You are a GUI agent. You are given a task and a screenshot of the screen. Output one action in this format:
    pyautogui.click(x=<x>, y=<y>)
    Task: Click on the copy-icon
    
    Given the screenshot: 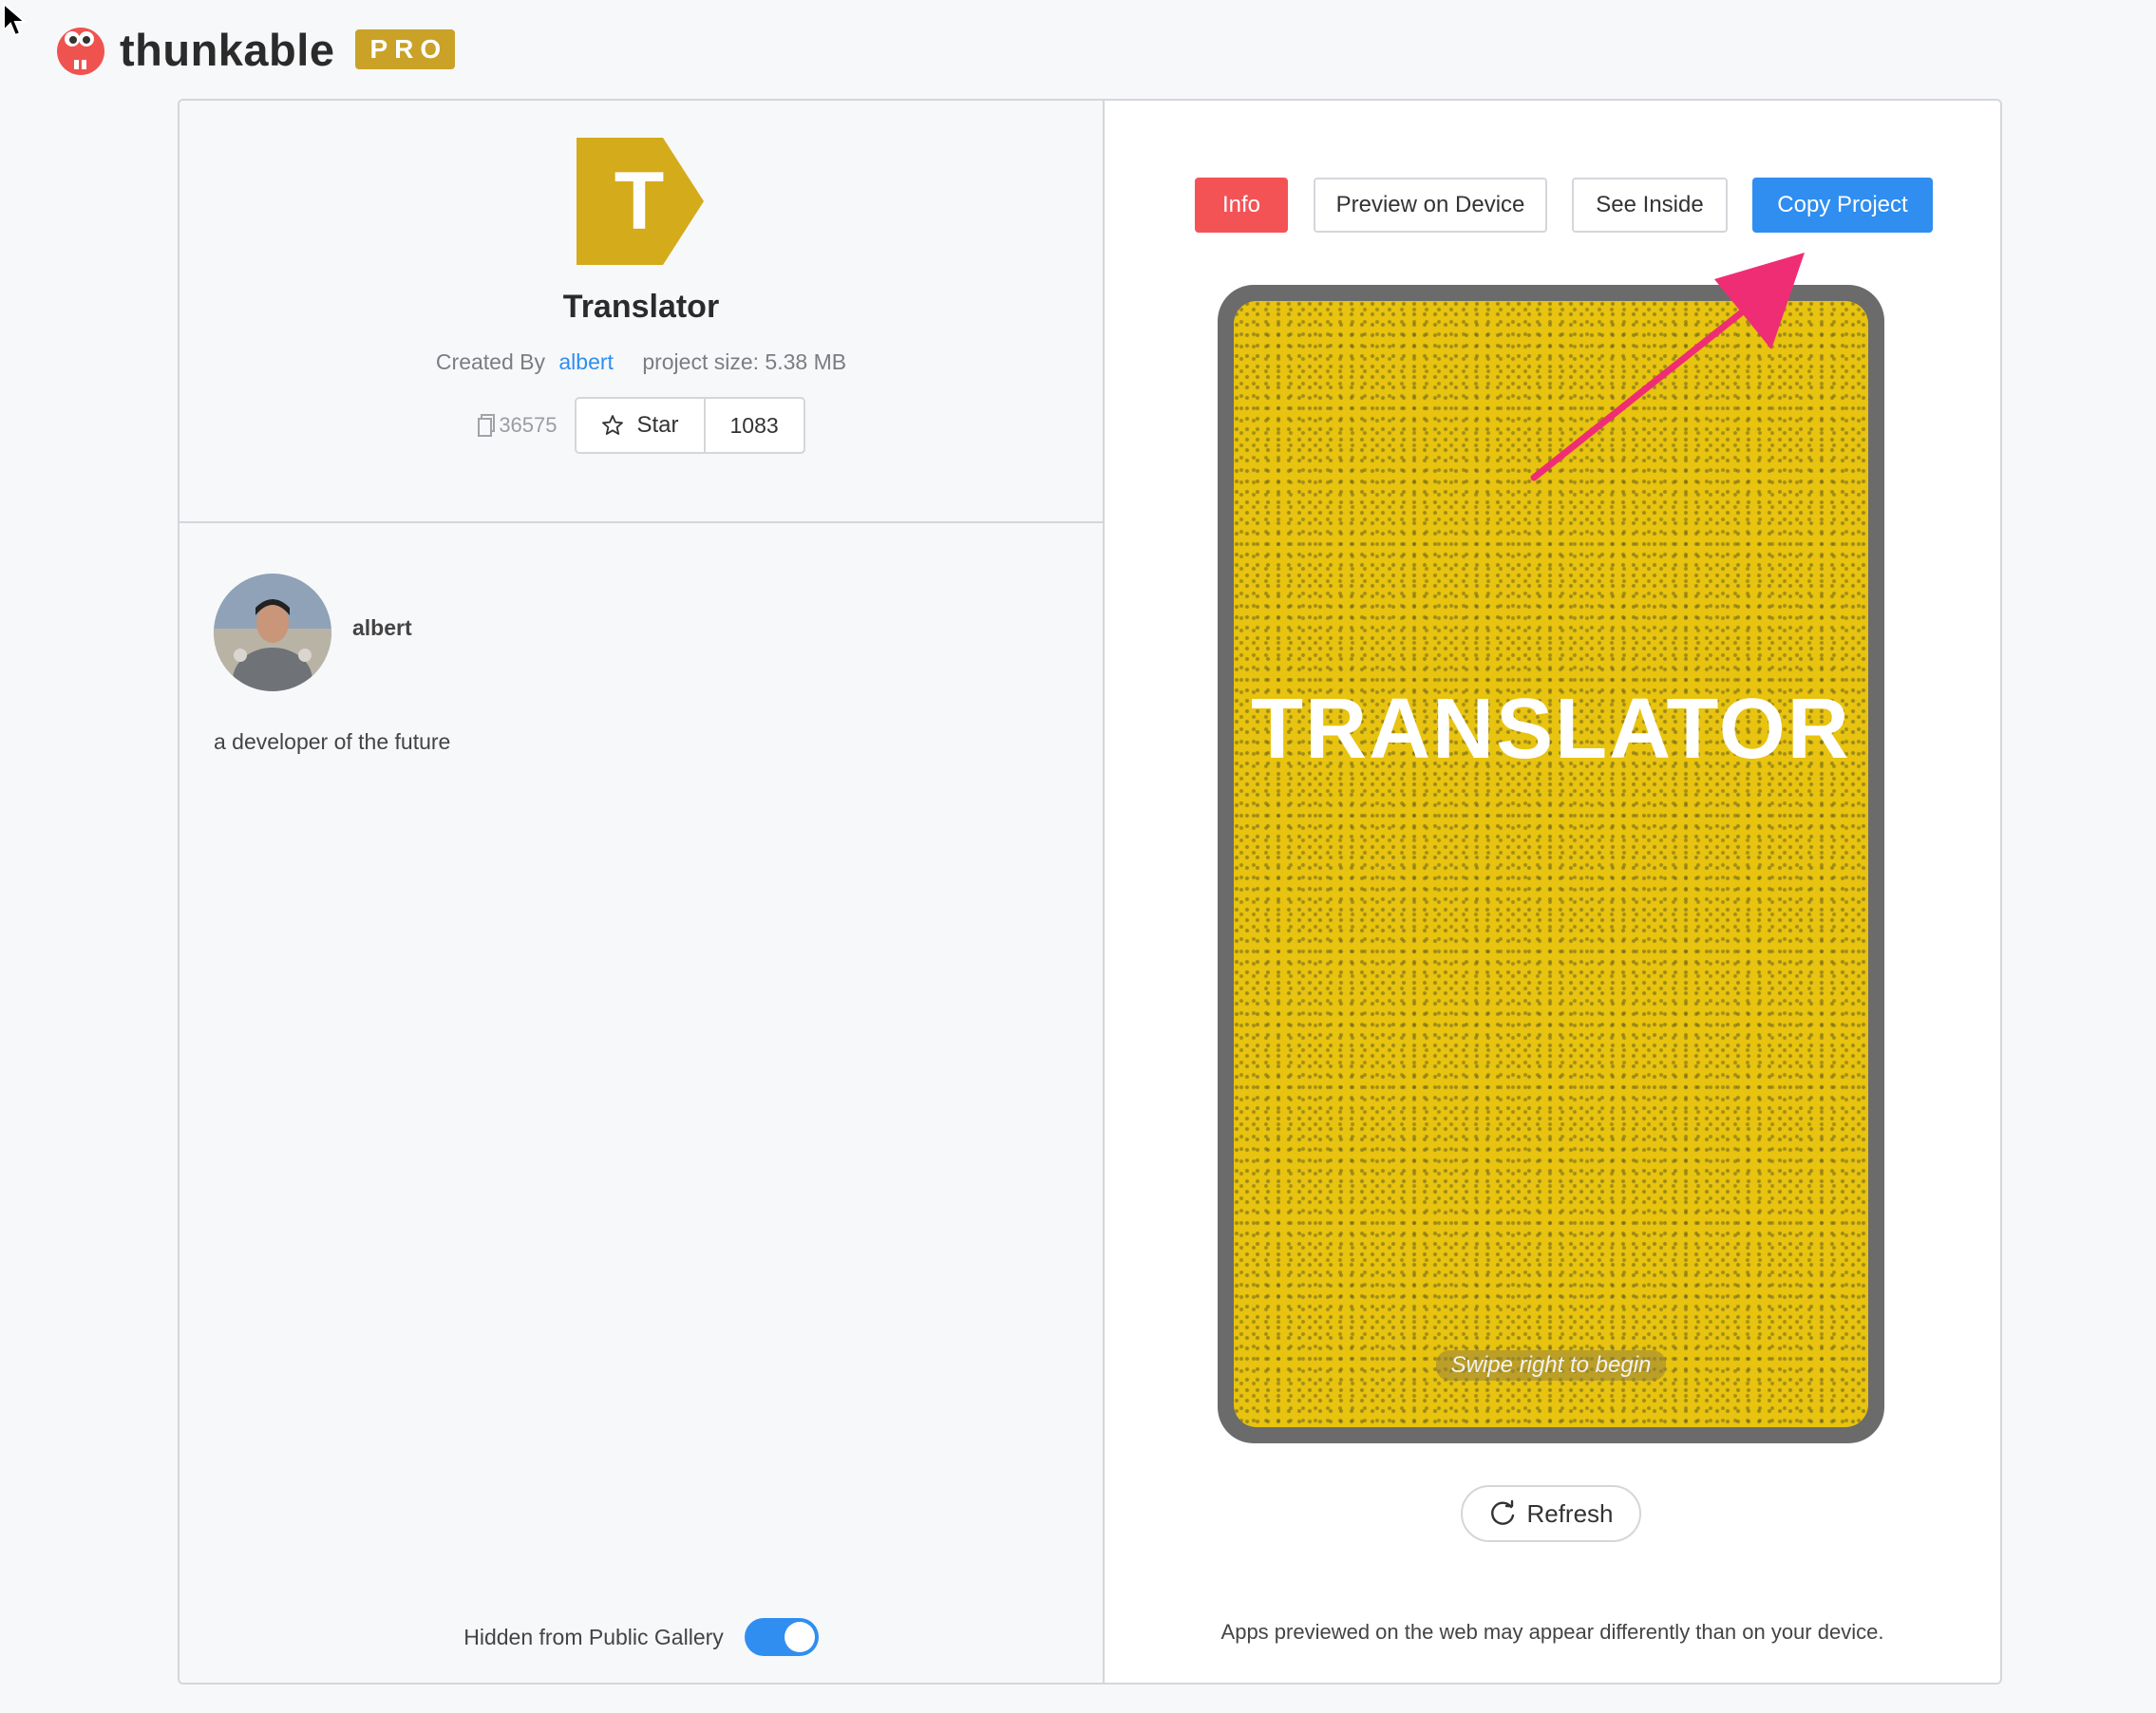 What is the action you would take?
    pyautogui.click(x=487, y=425)
    